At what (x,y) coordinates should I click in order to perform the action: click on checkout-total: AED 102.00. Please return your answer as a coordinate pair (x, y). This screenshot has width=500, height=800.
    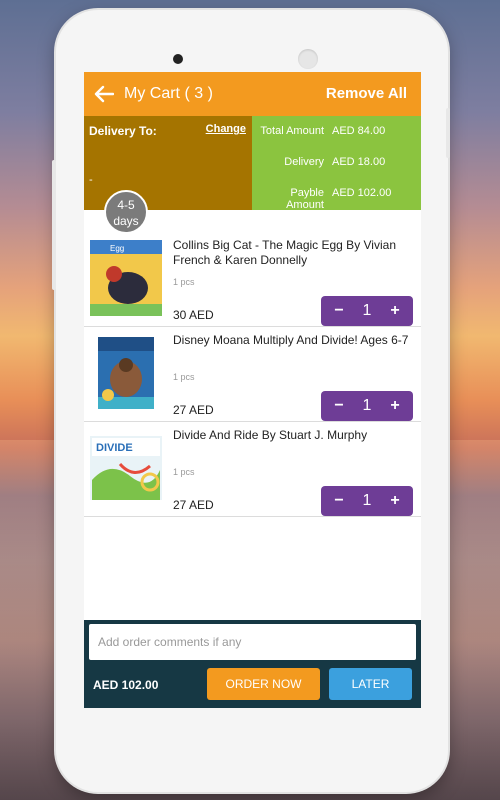
    Looking at the image, I should click on (126, 685).